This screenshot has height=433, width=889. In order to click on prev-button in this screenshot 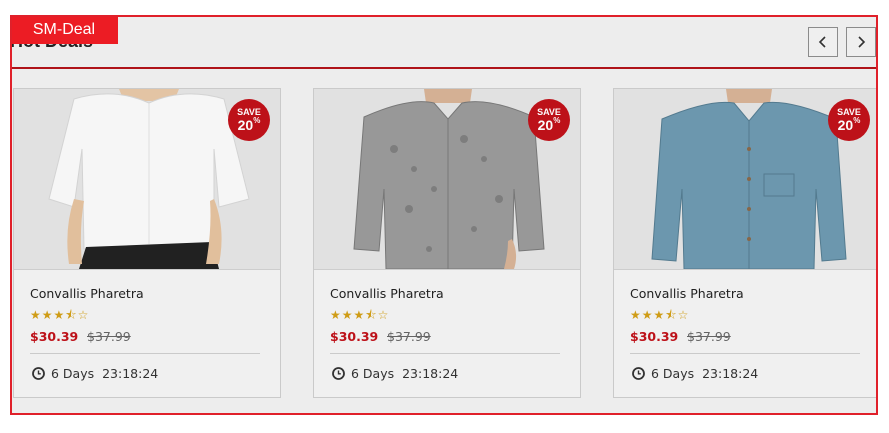, I will do `click(823, 42)`.